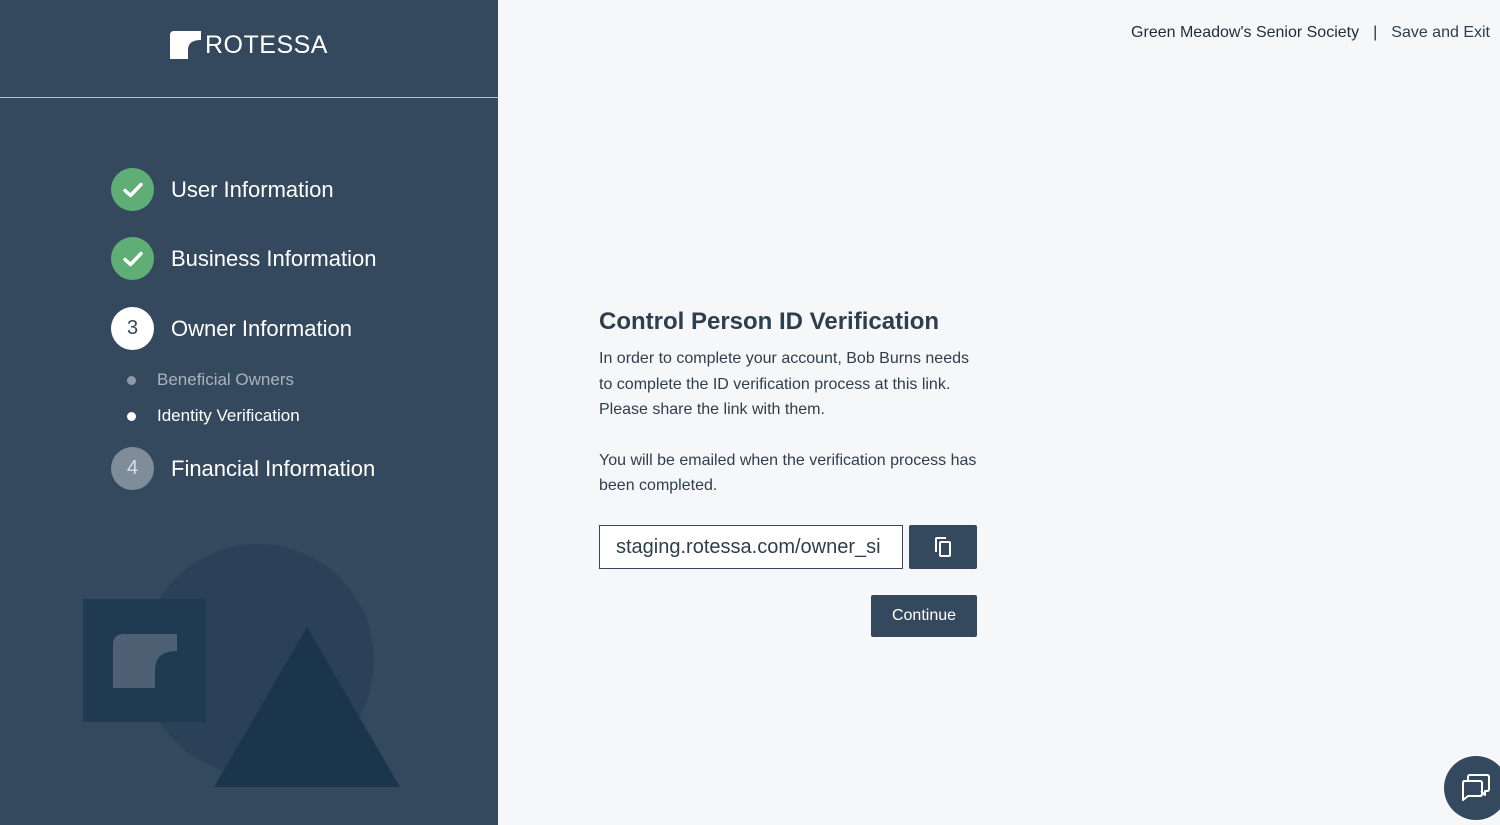 Image resolution: width=1500 pixels, height=825 pixels. What do you see at coordinates (273, 468) in the screenshot?
I see `step-label: Financial Information` at bounding box center [273, 468].